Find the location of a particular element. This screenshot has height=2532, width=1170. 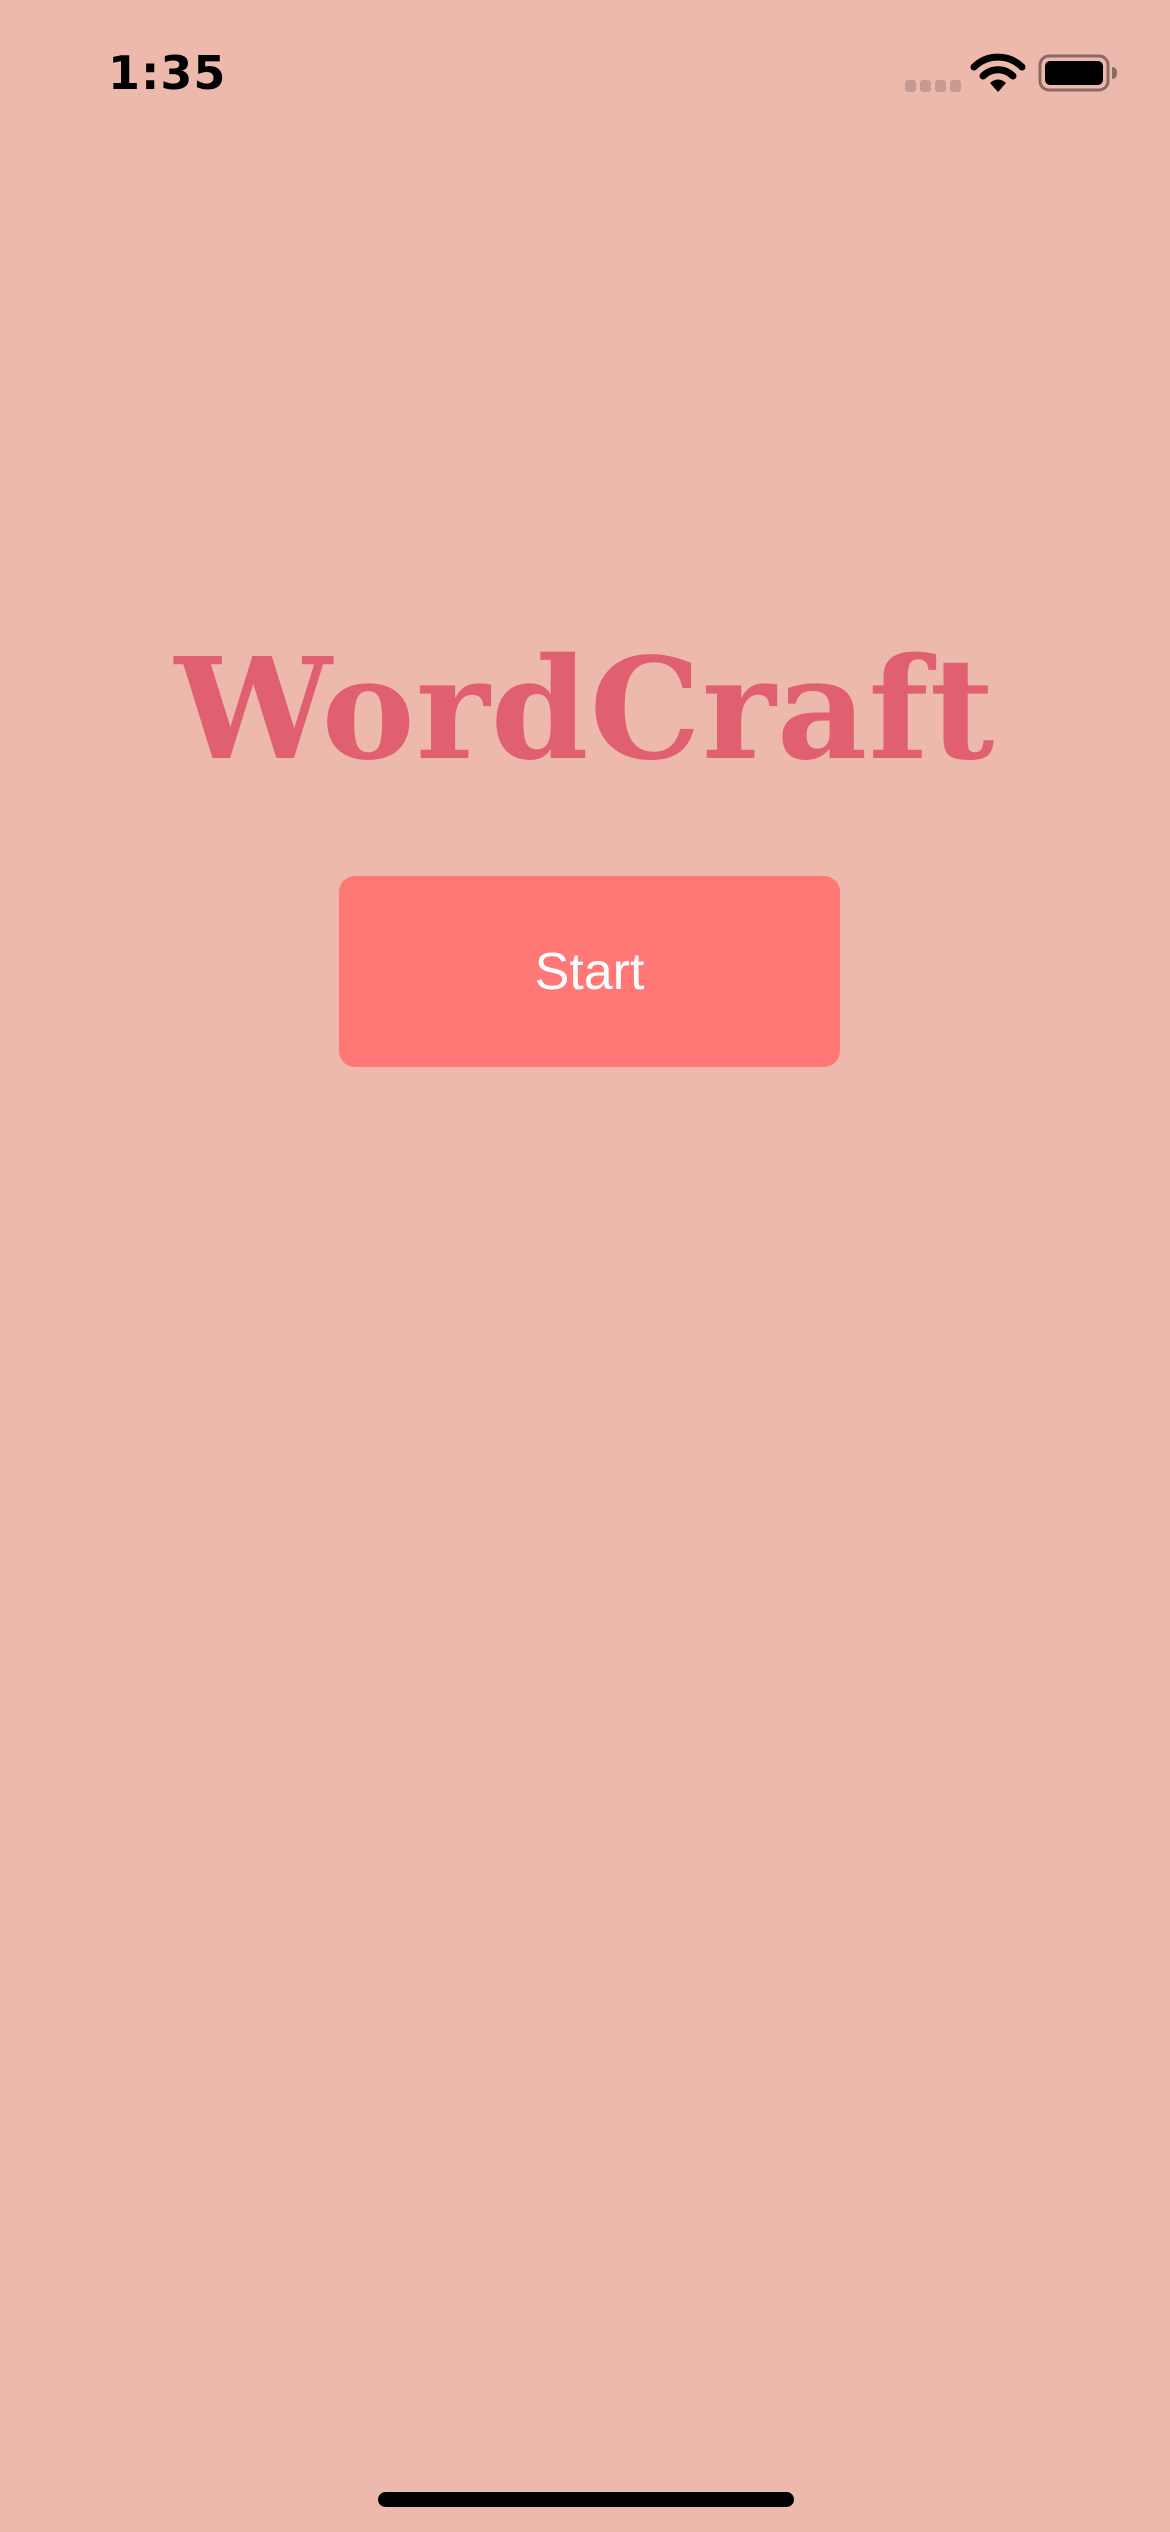

start-button: Start is located at coordinates (589, 971).